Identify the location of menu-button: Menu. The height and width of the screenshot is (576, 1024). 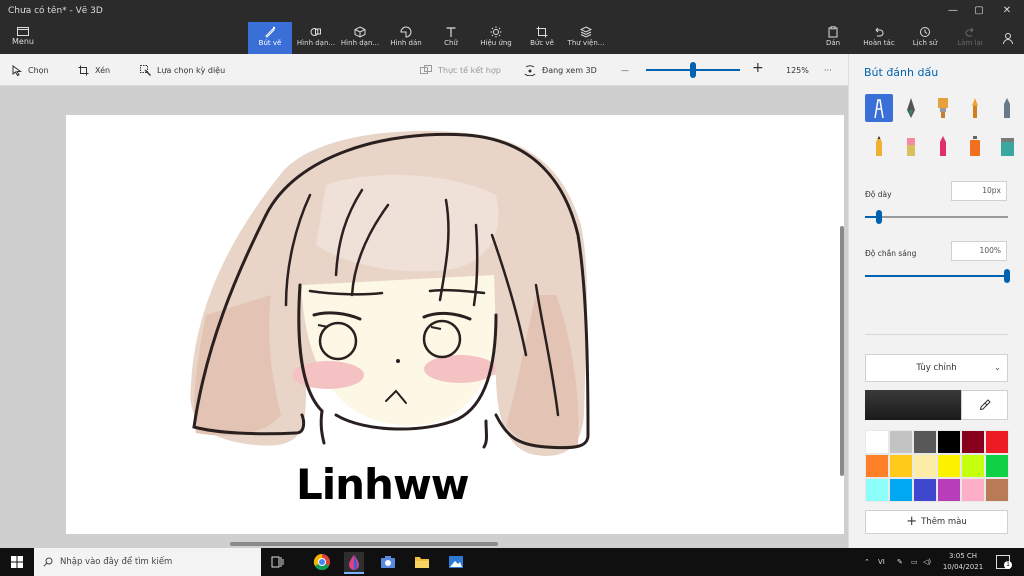
(23, 35).